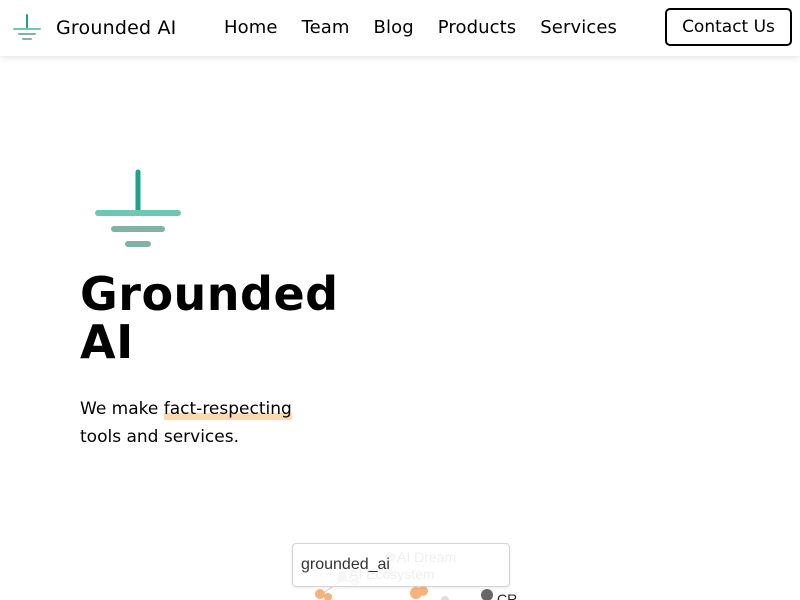  I want to click on hero-title: Grounded AI, so click(230, 318).